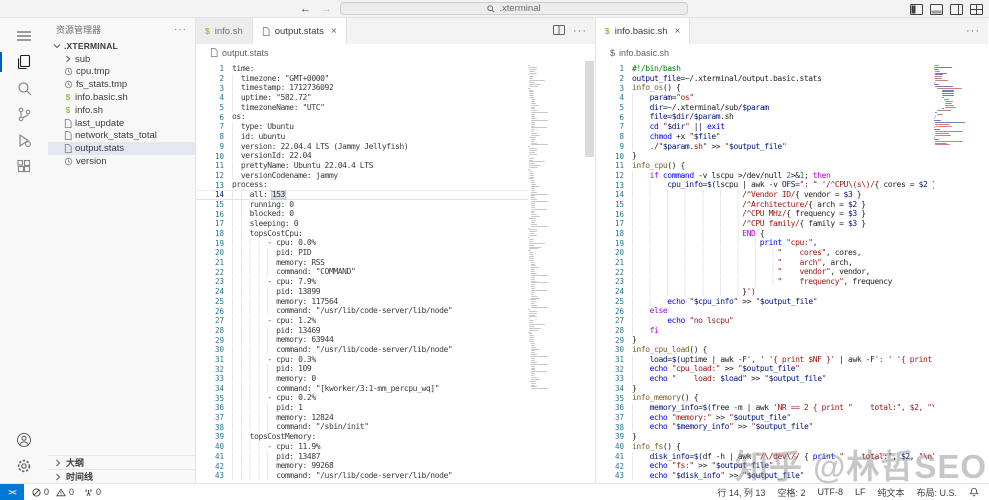 The height and width of the screenshot is (500, 989). Describe the element at coordinates (792, 340) in the screenshot. I see `code-line: 29}` at that location.